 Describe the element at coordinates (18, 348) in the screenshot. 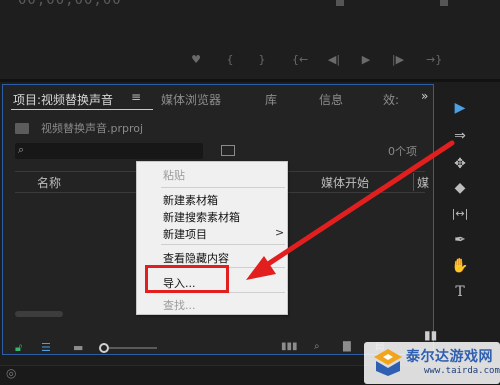

I see `lock-icon: 🔓︎` at that location.